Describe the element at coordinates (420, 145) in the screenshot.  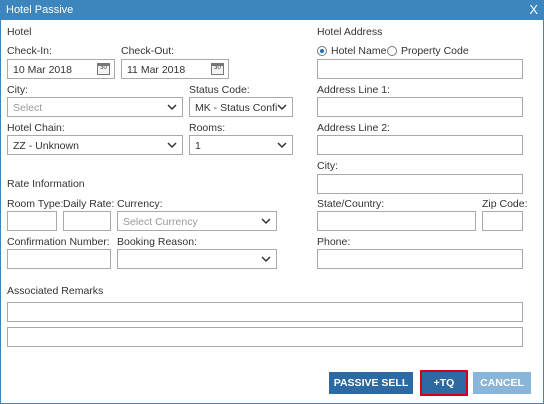
I see `address-line-2-input` at that location.